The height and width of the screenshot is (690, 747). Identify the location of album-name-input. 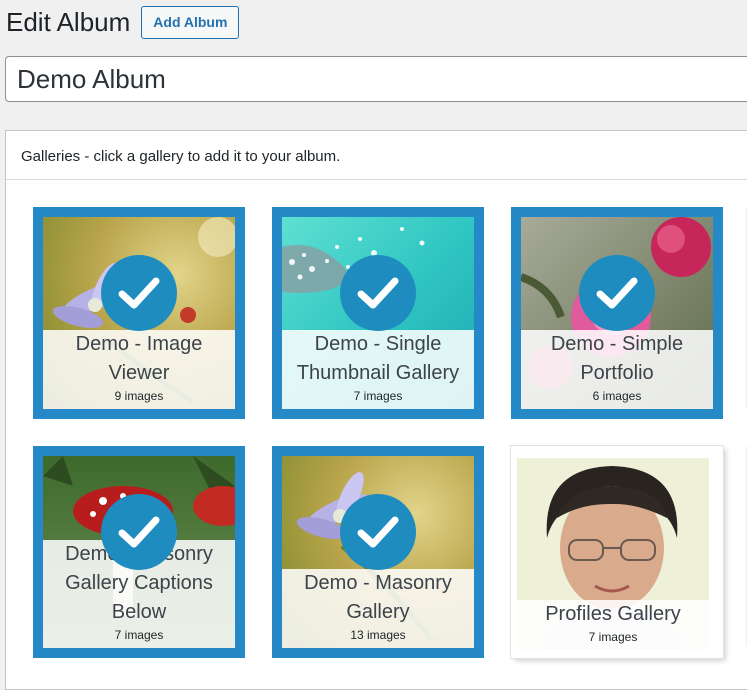
(376, 79).